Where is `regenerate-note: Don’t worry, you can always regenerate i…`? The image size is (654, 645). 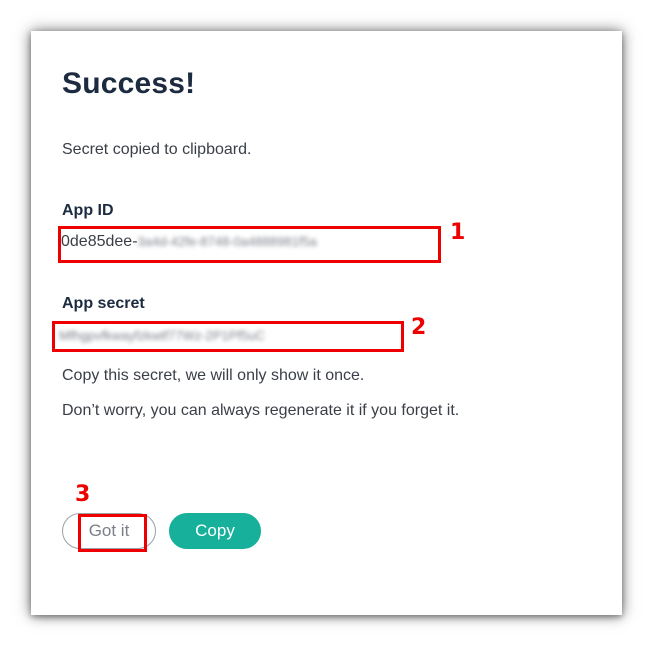 regenerate-note: Don’t worry, you can always regenerate i… is located at coordinates (261, 410).